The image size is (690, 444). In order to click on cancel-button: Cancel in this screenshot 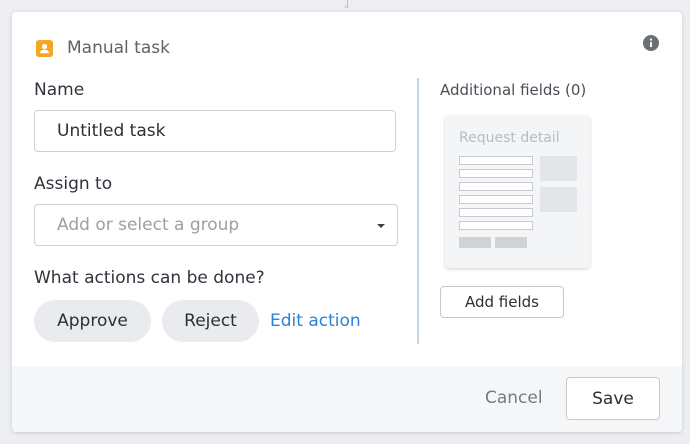, I will do `click(514, 398)`.